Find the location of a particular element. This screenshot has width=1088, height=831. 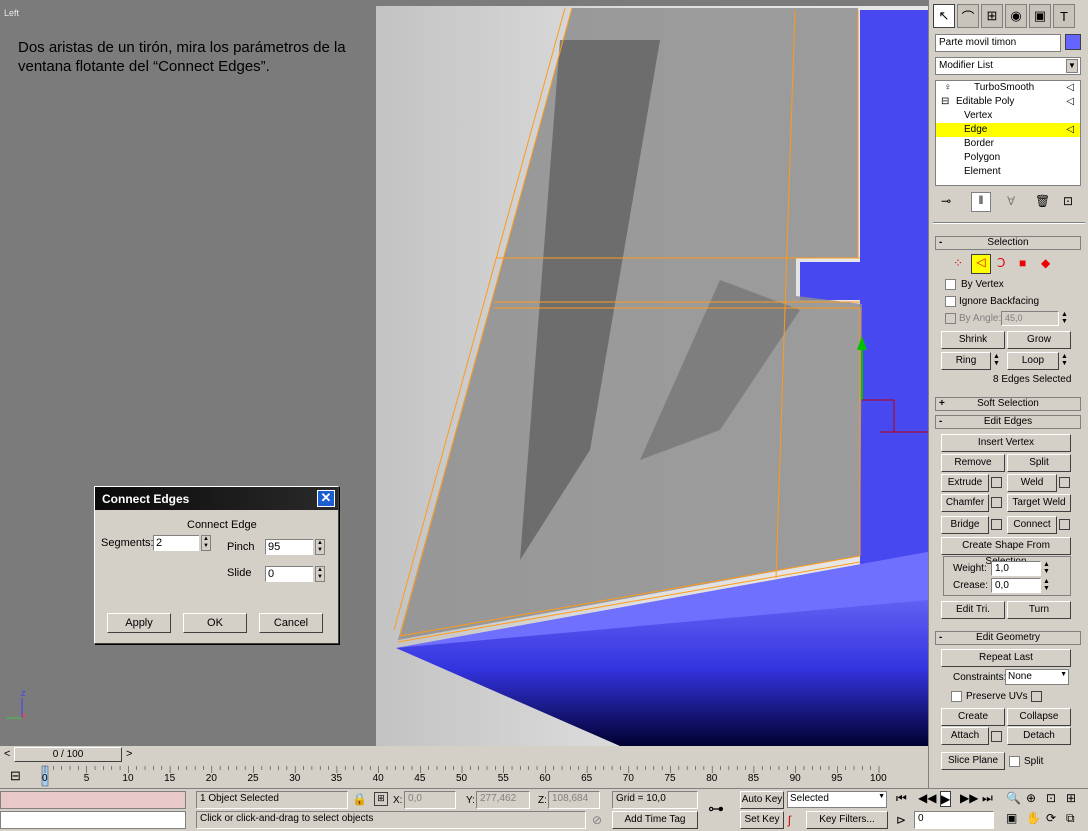

ring-button: Ring is located at coordinates (966, 361).